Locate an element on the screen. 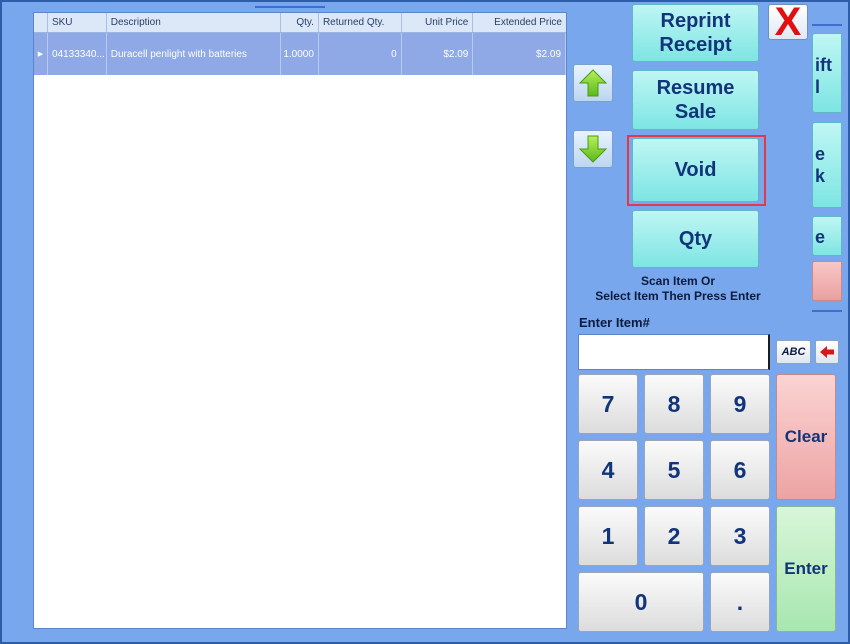  reprint-receipt-button: Reprint Receipt is located at coordinates (695, 33).